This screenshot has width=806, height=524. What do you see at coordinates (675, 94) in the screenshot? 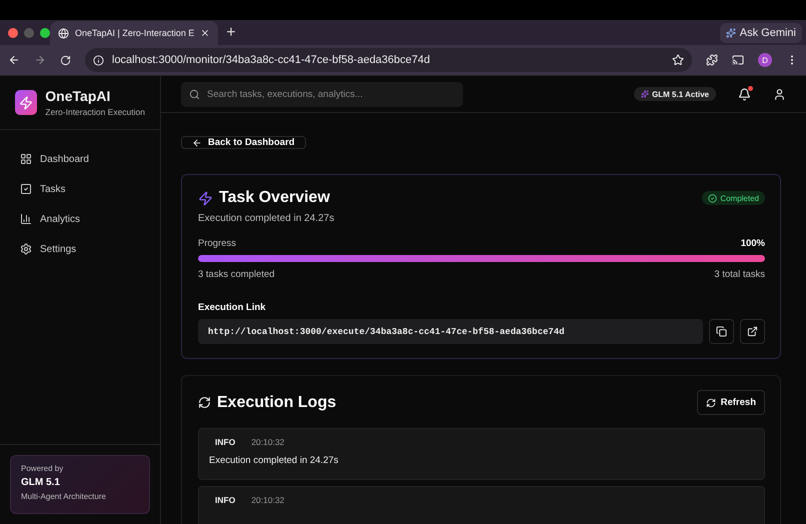
I see `model-status-badge: GLM 5.1 Active` at bounding box center [675, 94].